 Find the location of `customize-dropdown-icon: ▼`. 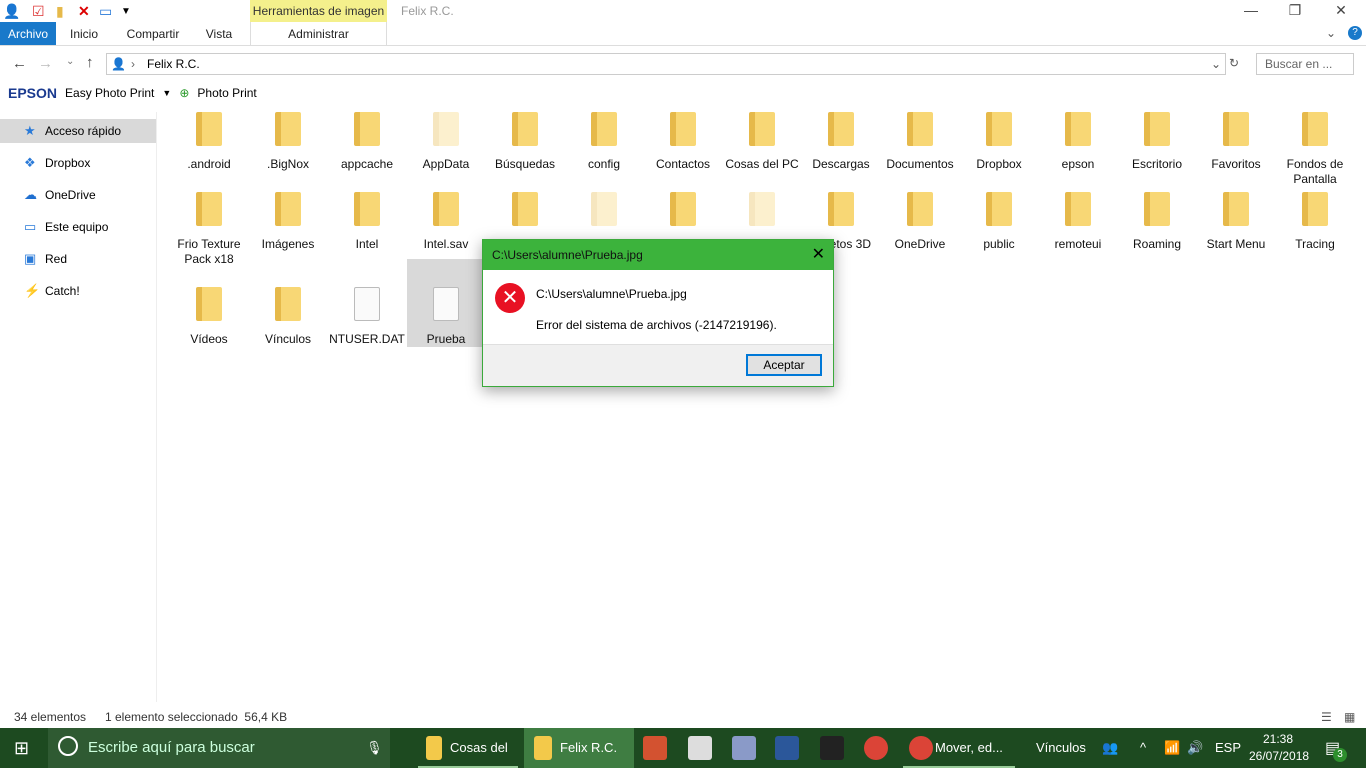

customize-dropdown-icon: ▼ is located at coordinates (126, 14).